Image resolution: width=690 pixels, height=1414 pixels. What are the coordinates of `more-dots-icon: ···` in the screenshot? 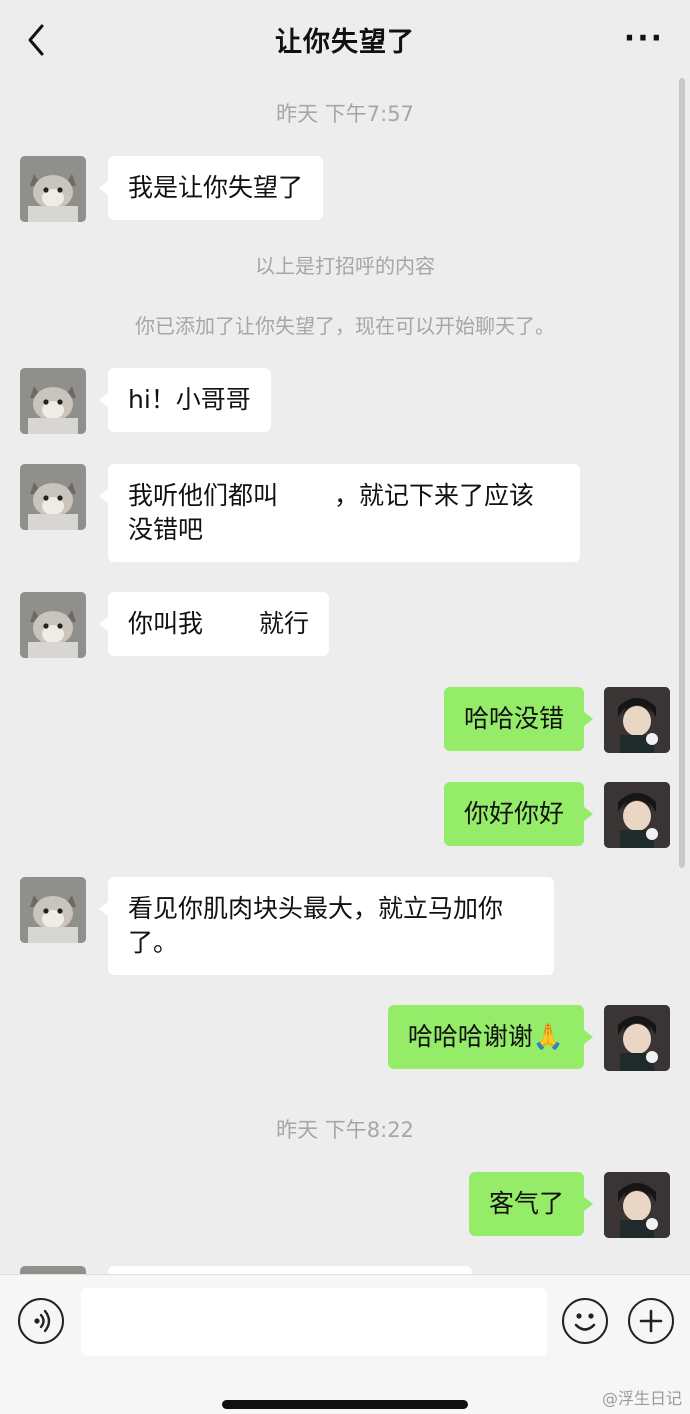 It's located at (644, 39).